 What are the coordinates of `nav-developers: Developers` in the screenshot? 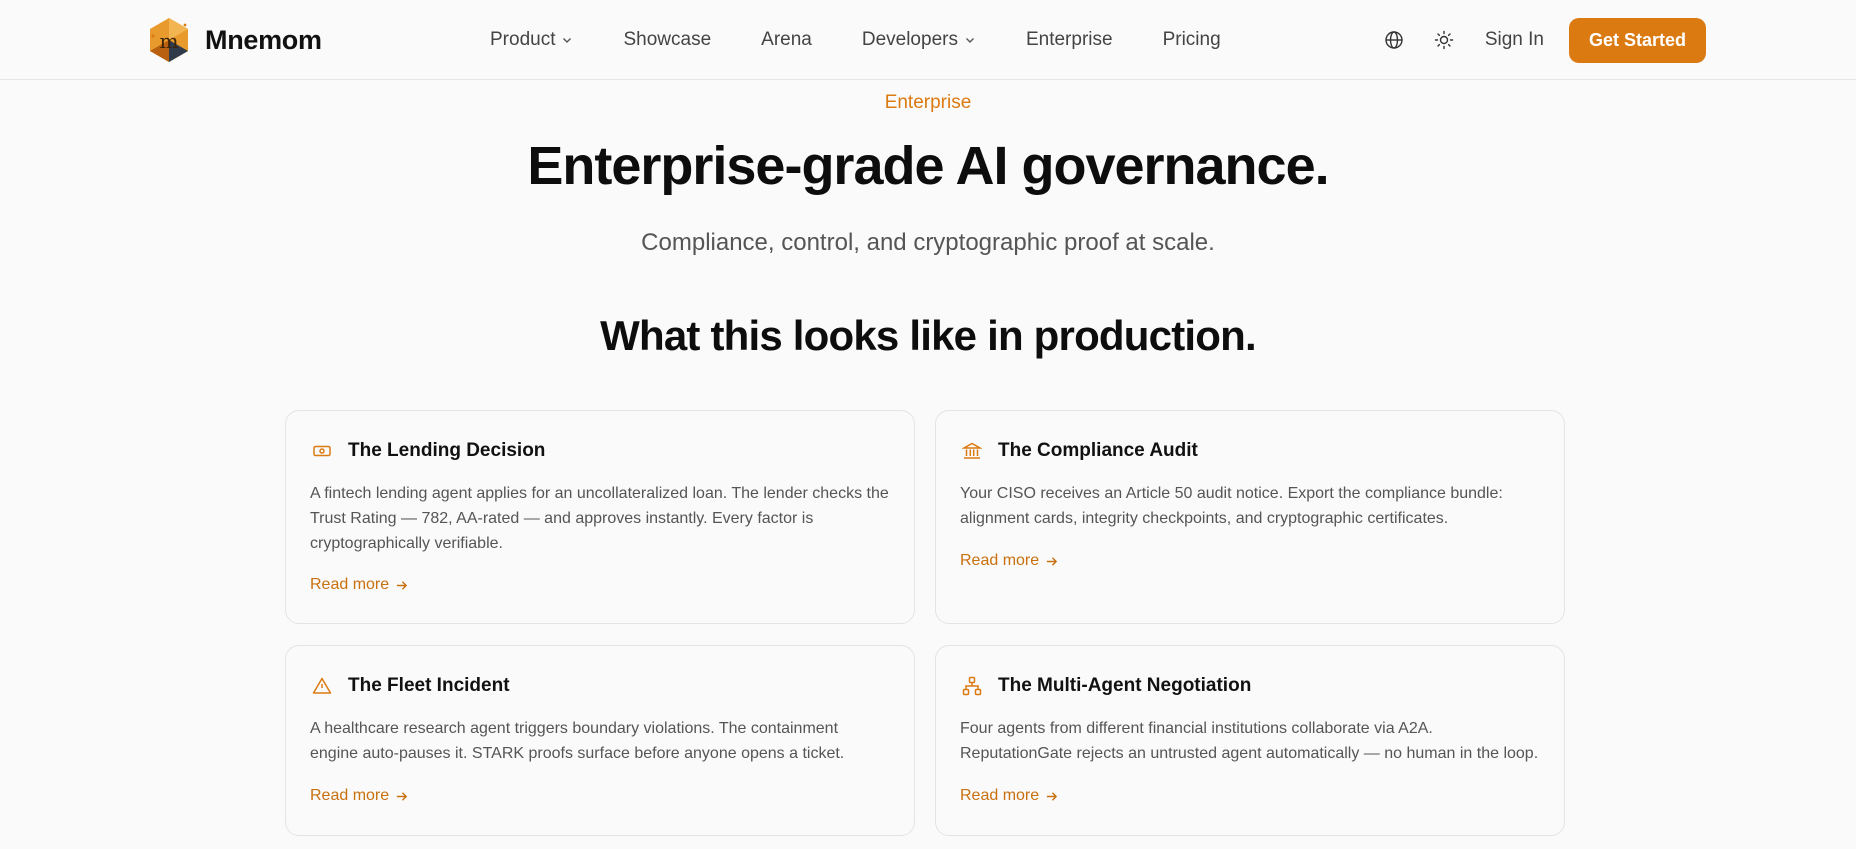 It's located at (919, 40).